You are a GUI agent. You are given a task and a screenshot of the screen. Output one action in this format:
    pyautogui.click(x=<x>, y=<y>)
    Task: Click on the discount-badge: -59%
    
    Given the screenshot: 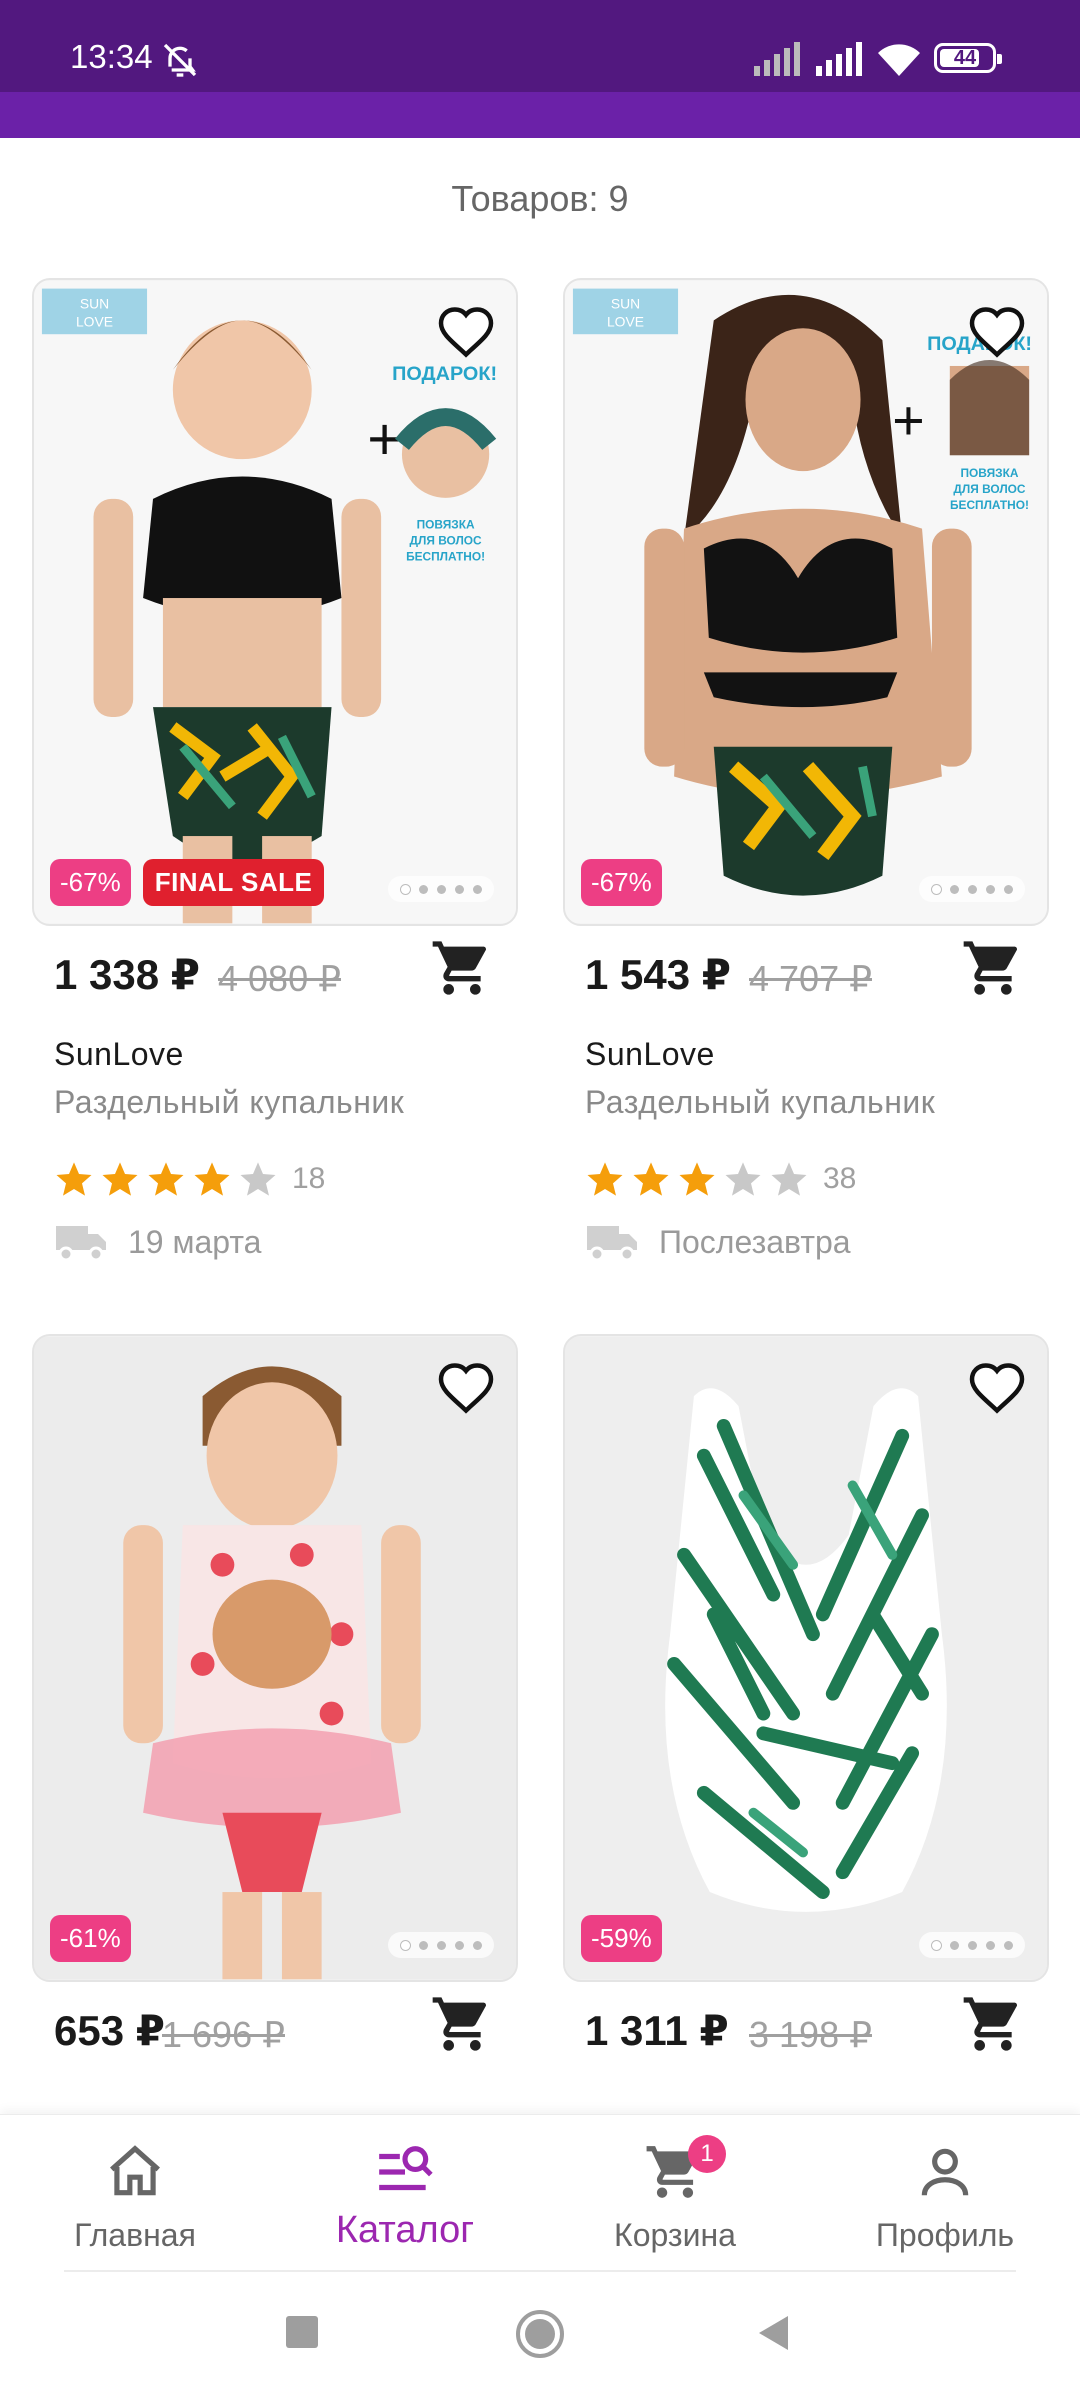 What is the action you would take?
    pyautogui.click(x=621, y=1938)
    